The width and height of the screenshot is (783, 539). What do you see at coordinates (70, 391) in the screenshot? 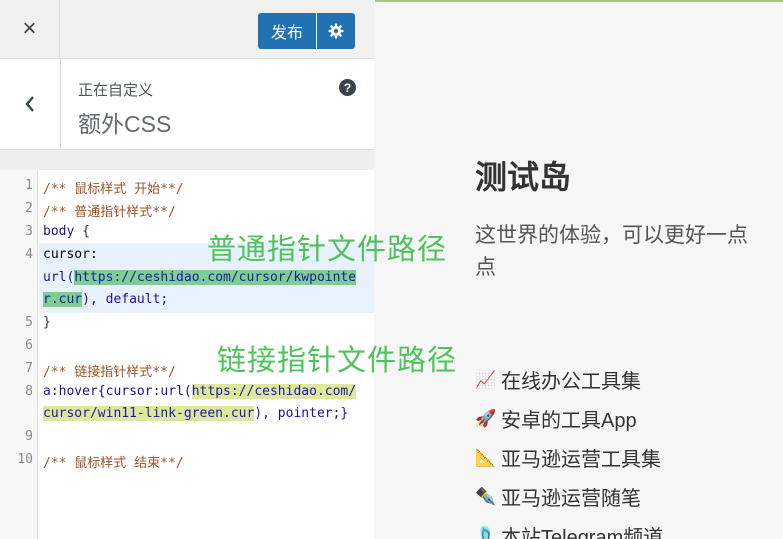
I see `css-selector: a:hover` at bounding box center [70, 391].